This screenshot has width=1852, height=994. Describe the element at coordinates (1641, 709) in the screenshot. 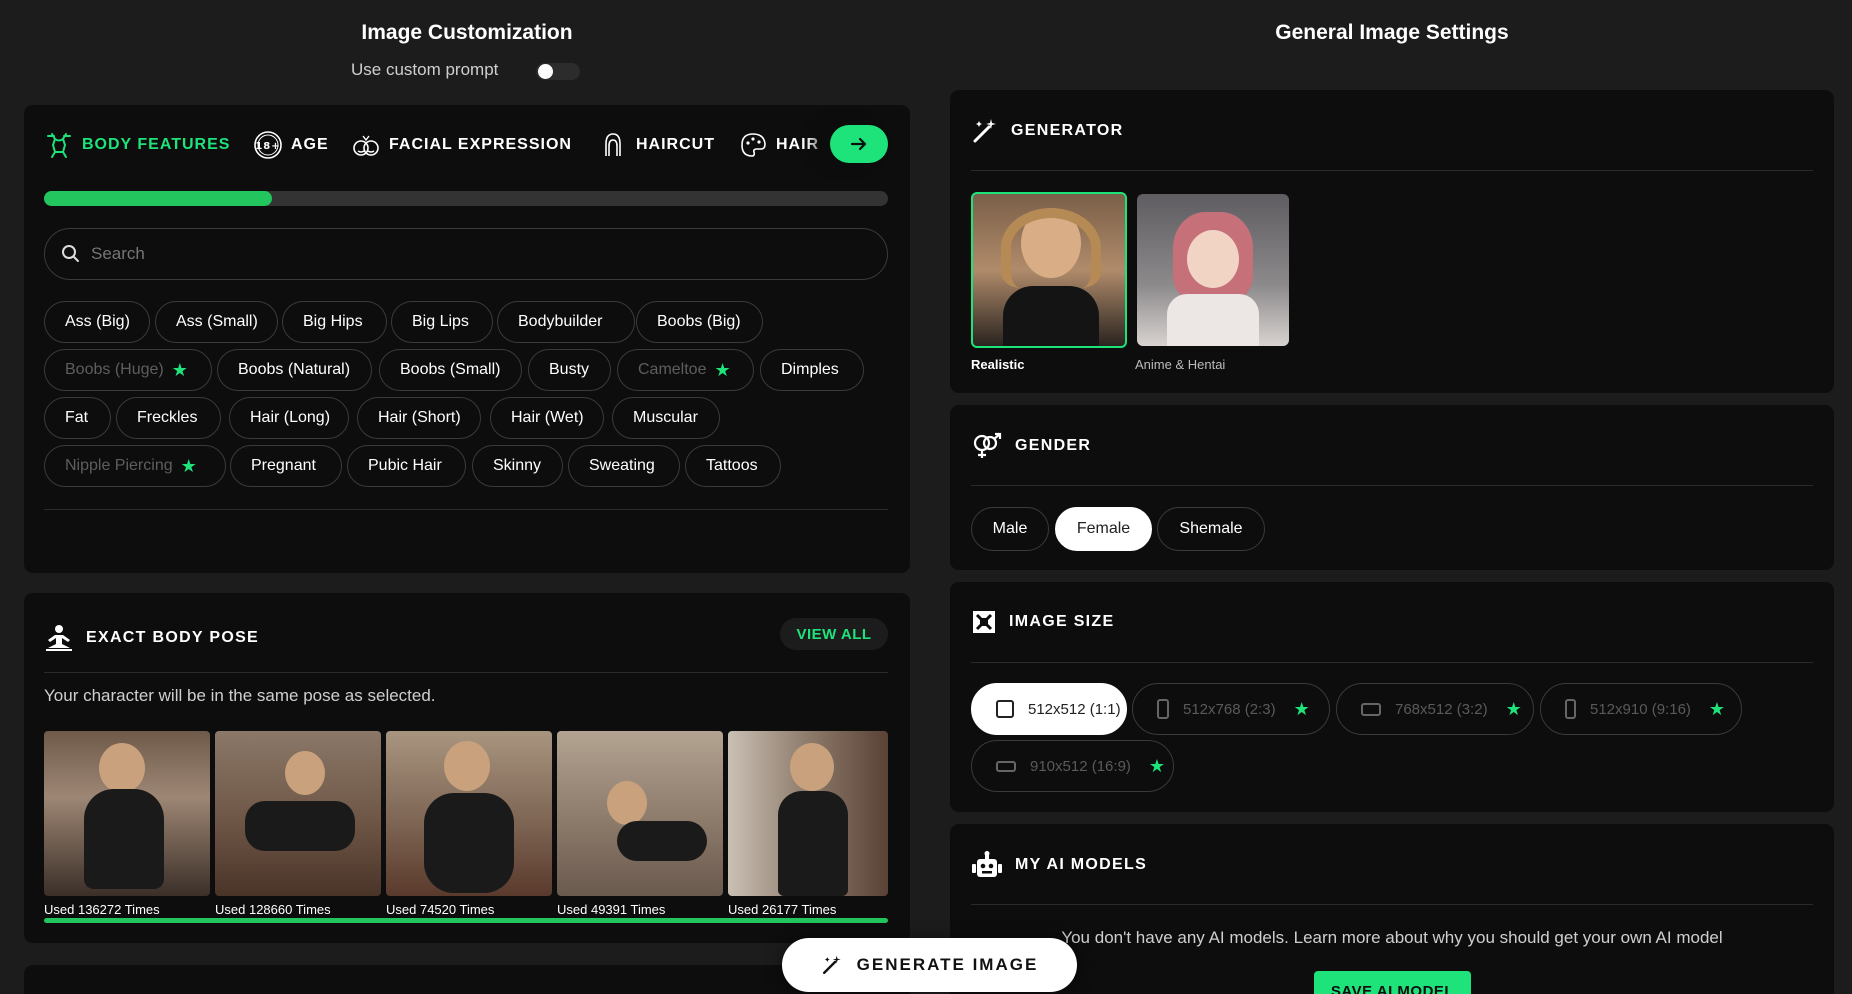

I see `size-512x910-button: 512x910 (9:16) ★` at that location.